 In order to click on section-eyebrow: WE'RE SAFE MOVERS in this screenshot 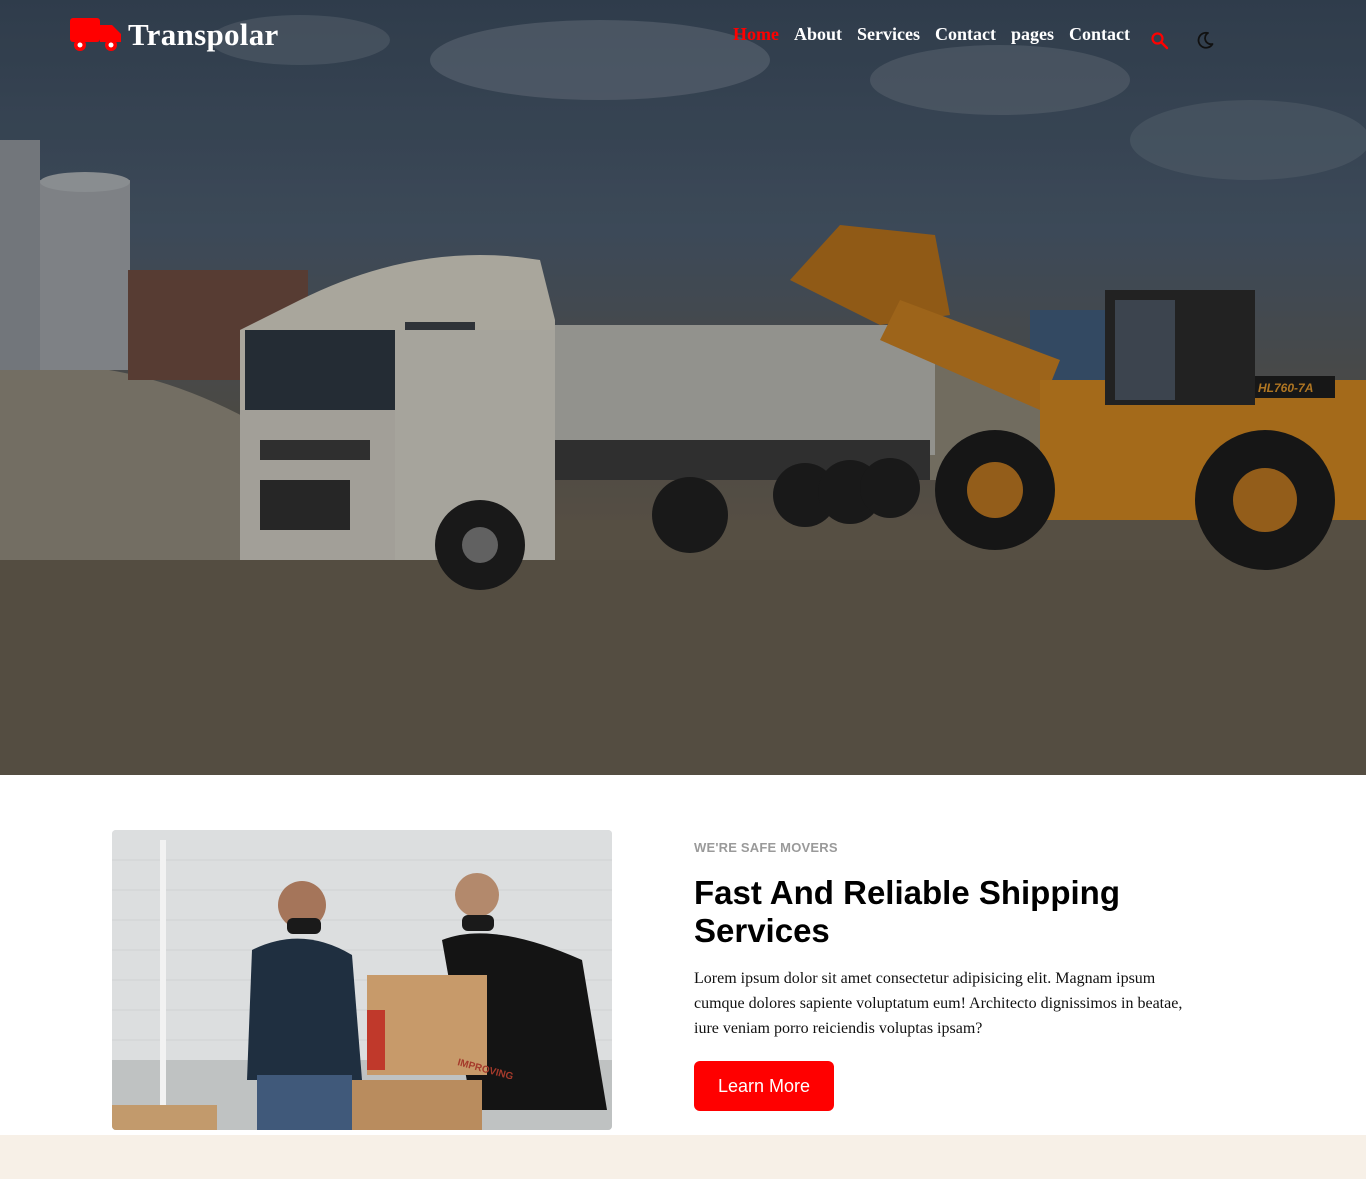, I will do `click(766, 847)`.